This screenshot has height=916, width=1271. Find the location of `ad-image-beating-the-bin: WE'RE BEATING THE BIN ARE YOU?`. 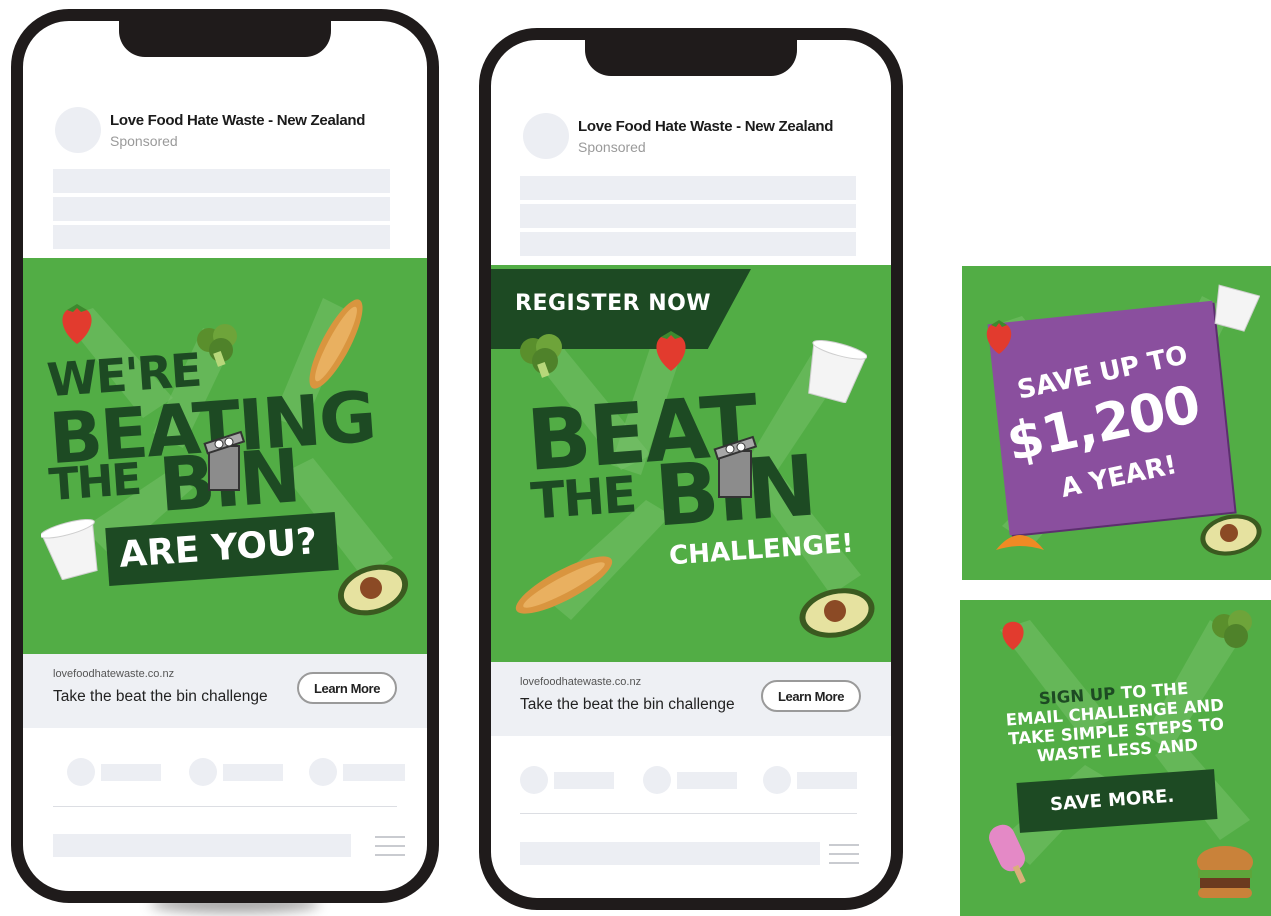

ad-image-beating-the-bin: WE'RE BEATING THE BIN ARE YOU? is located at coordinates (225, 456).